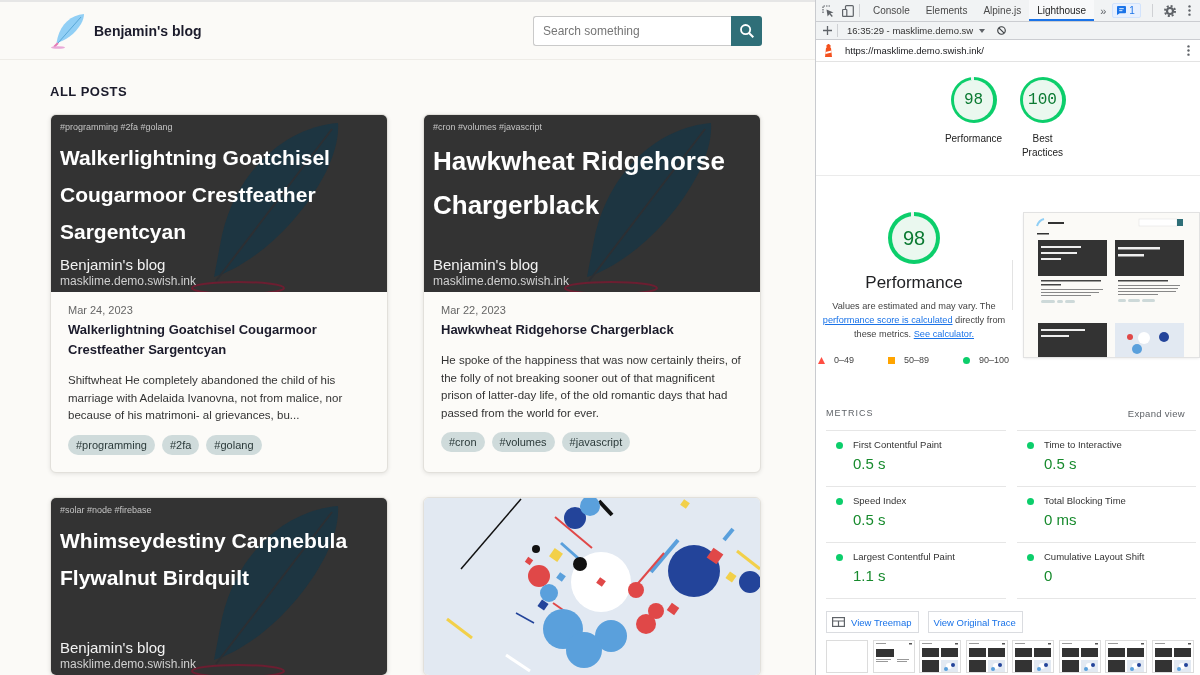 The height and width of the screenshot is (675, 1200). I want to click on inspect-icon, so click(828, 10).